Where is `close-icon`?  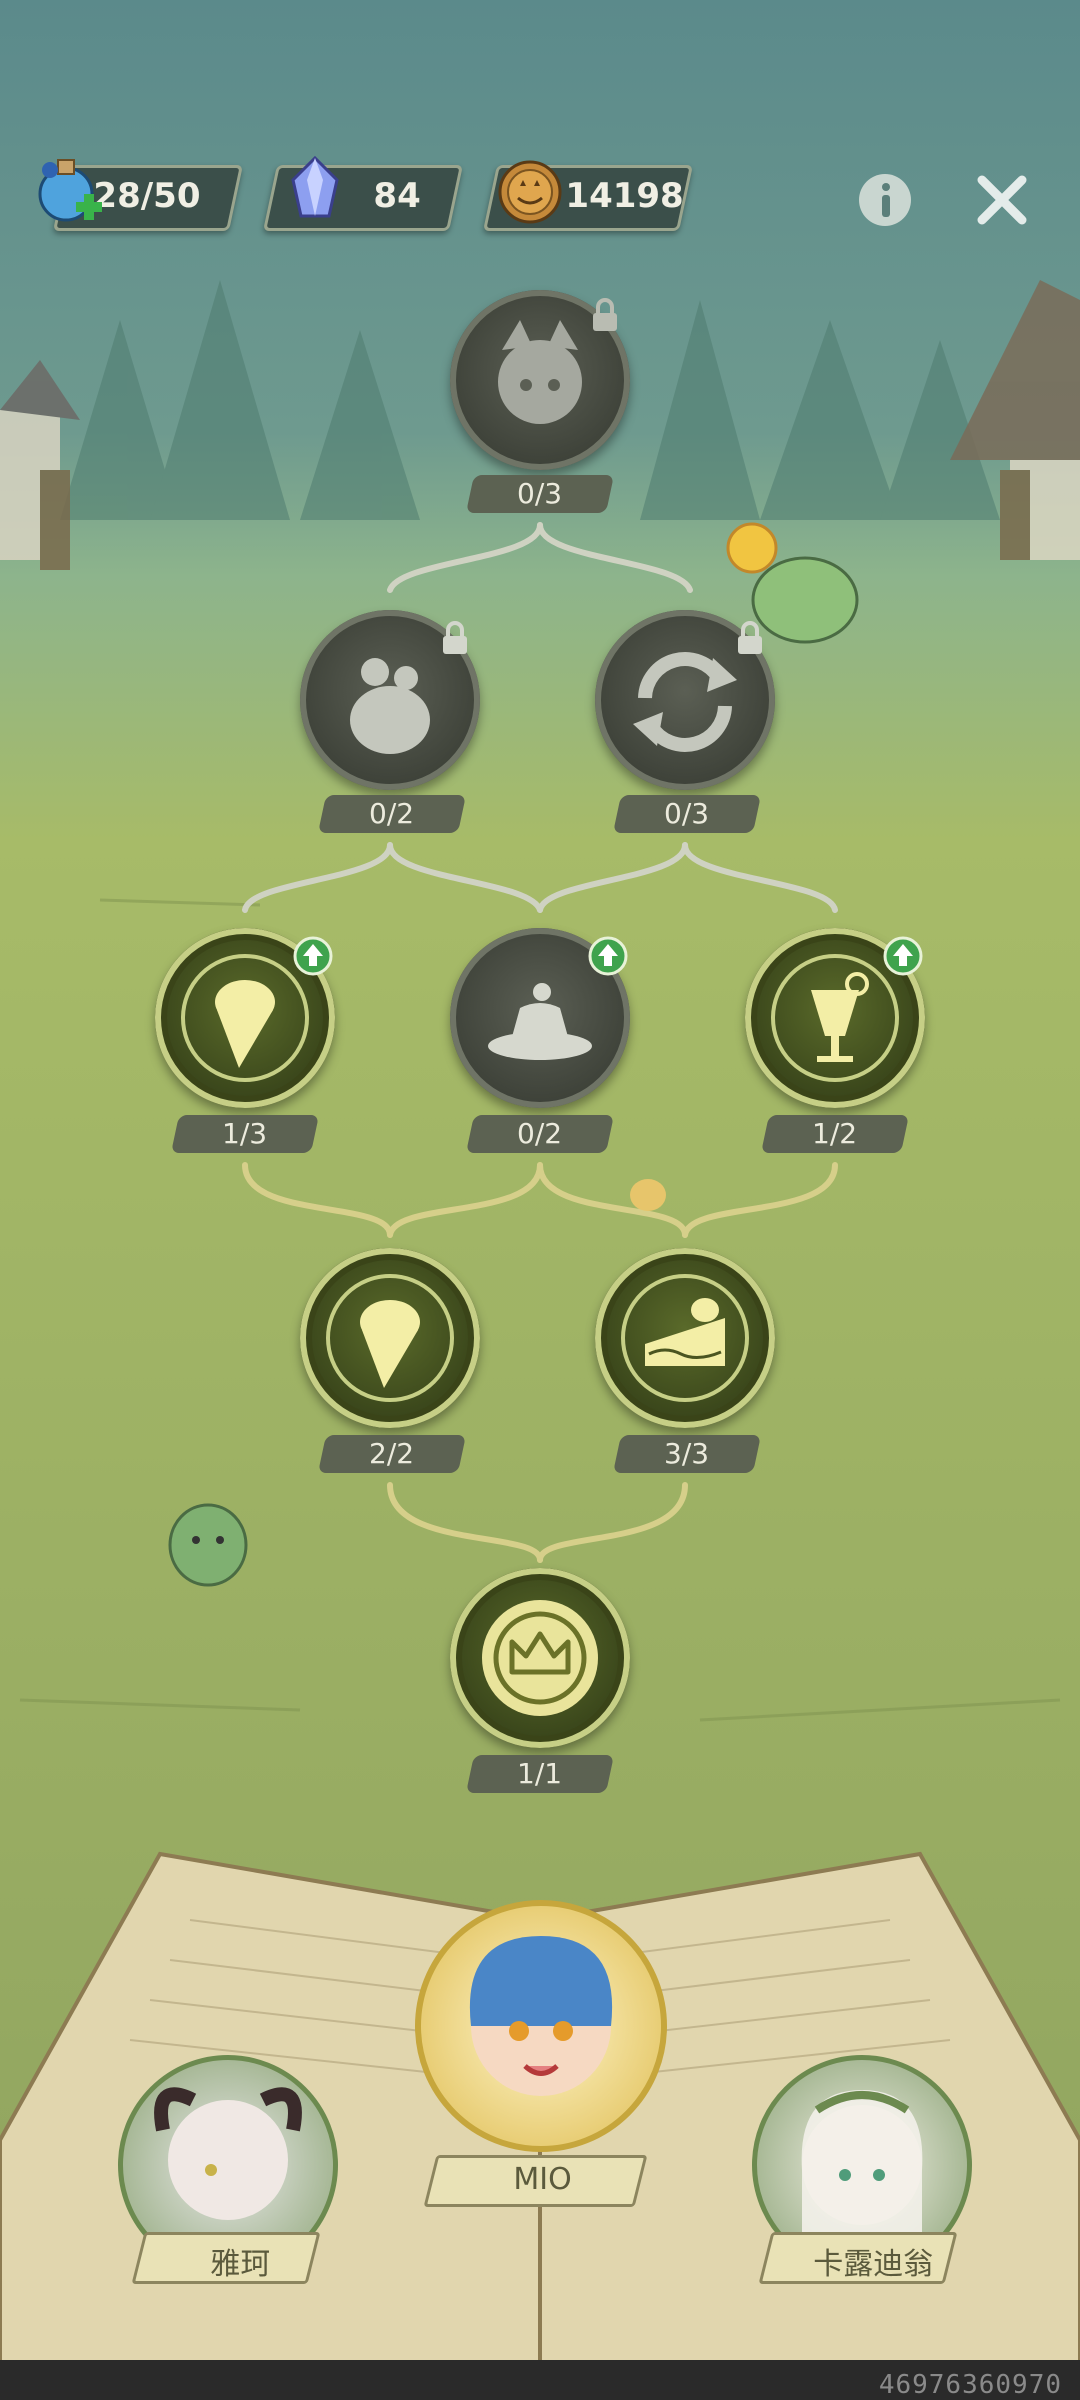 close-icon is located at coordinates (1002, 200).